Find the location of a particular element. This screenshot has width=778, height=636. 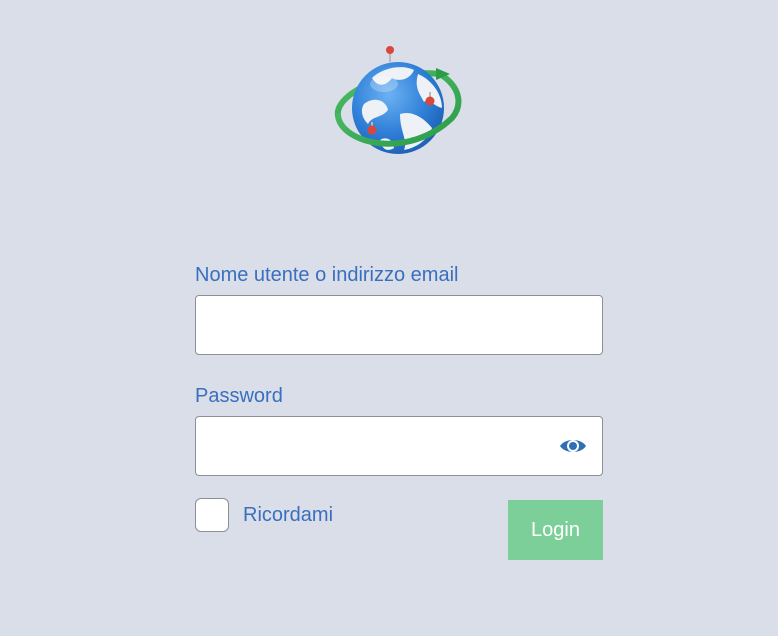

remember-me-checkbox is located at coordinates (212, 515).